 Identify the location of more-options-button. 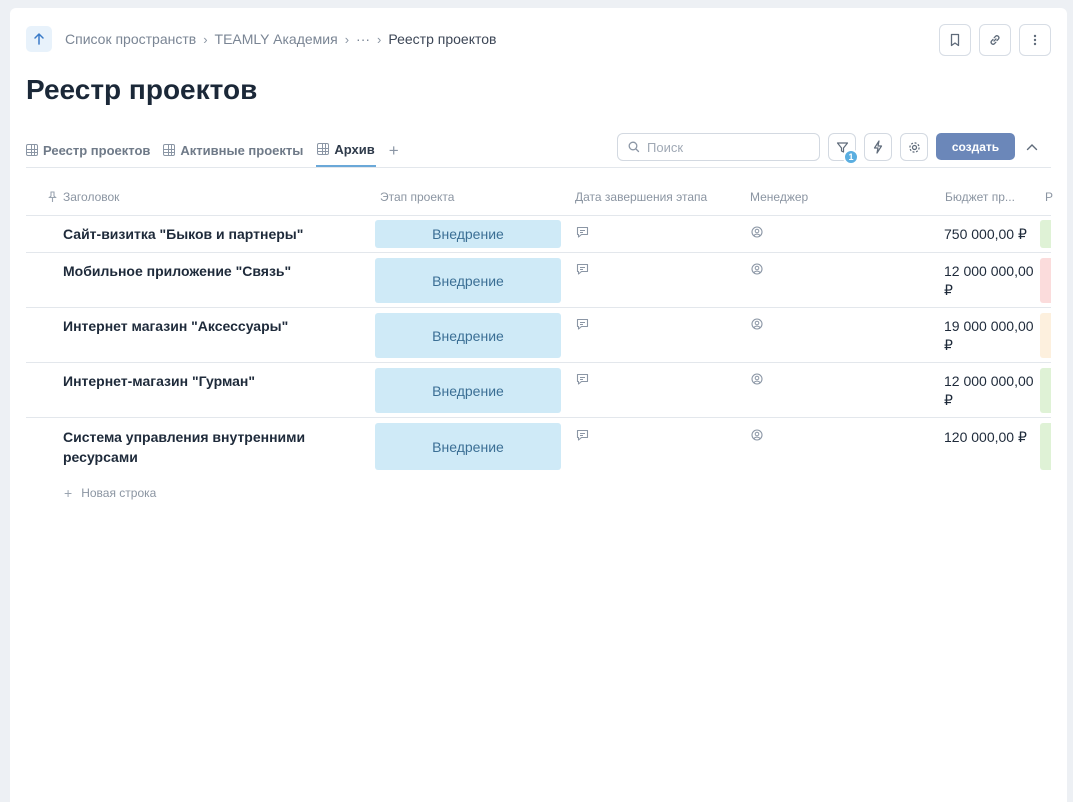
(1035, 40).